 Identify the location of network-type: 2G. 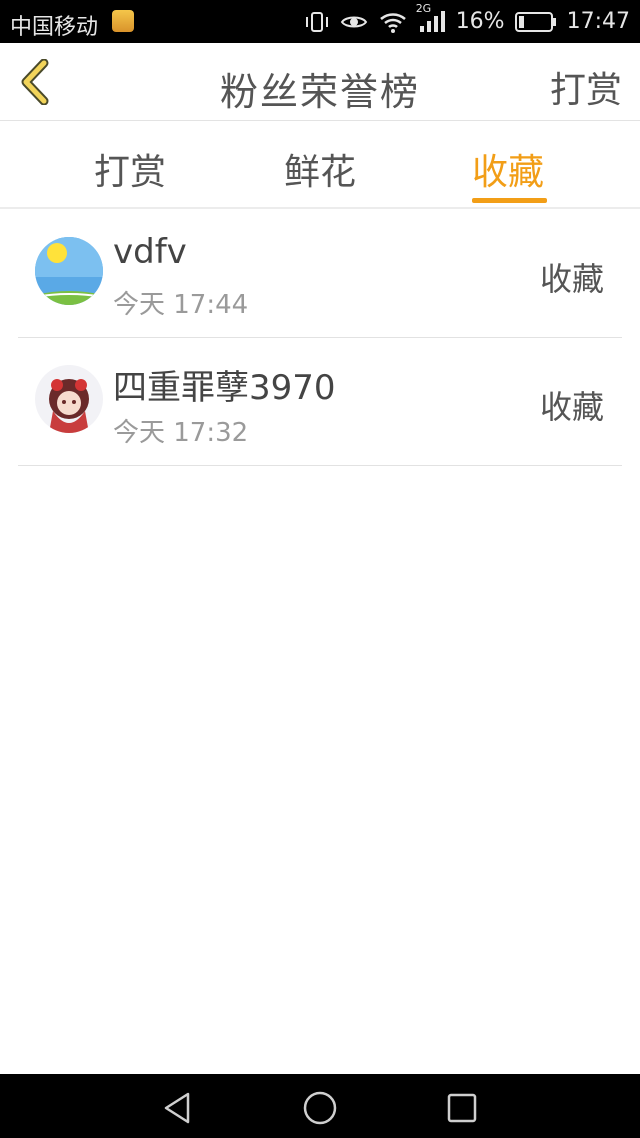
(423, 8).